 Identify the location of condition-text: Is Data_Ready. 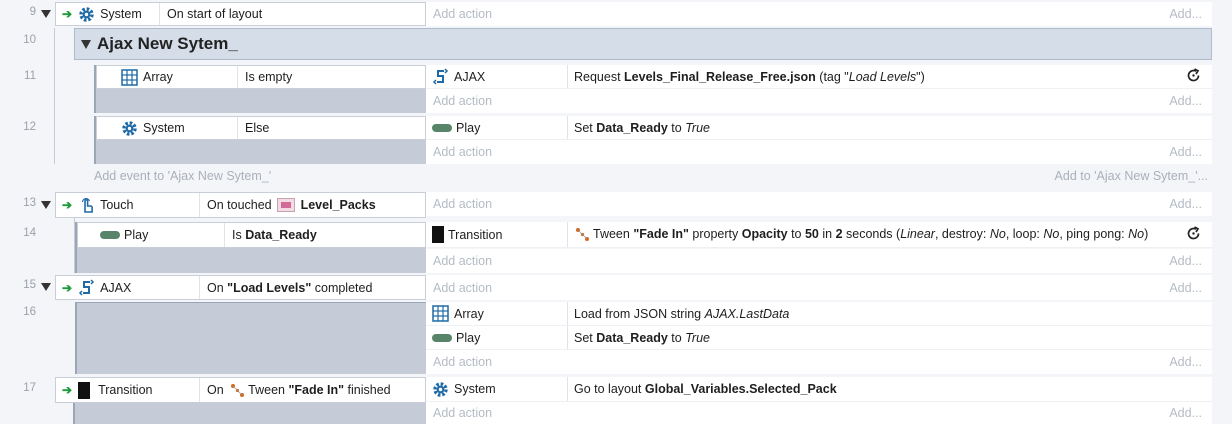
(274, 235).